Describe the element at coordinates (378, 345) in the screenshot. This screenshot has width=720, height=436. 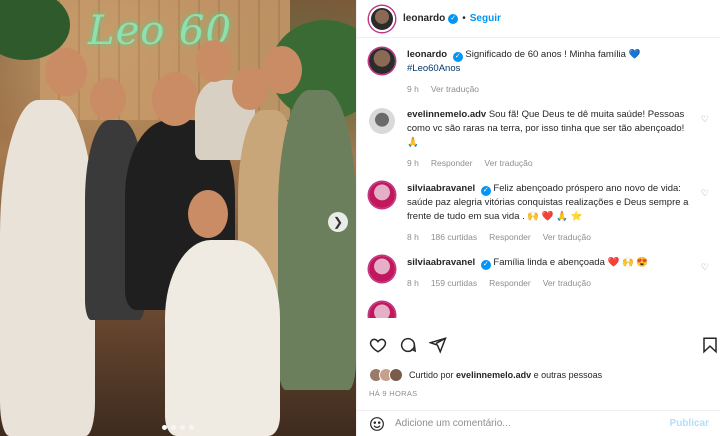
I see `heart-icon` at that location.